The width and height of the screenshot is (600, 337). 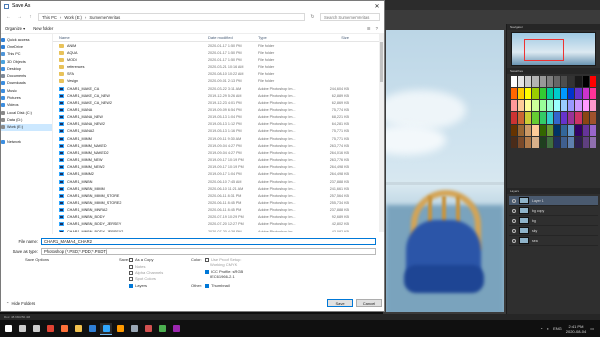 I want to click on app-icon, so click(x=148, y=329).